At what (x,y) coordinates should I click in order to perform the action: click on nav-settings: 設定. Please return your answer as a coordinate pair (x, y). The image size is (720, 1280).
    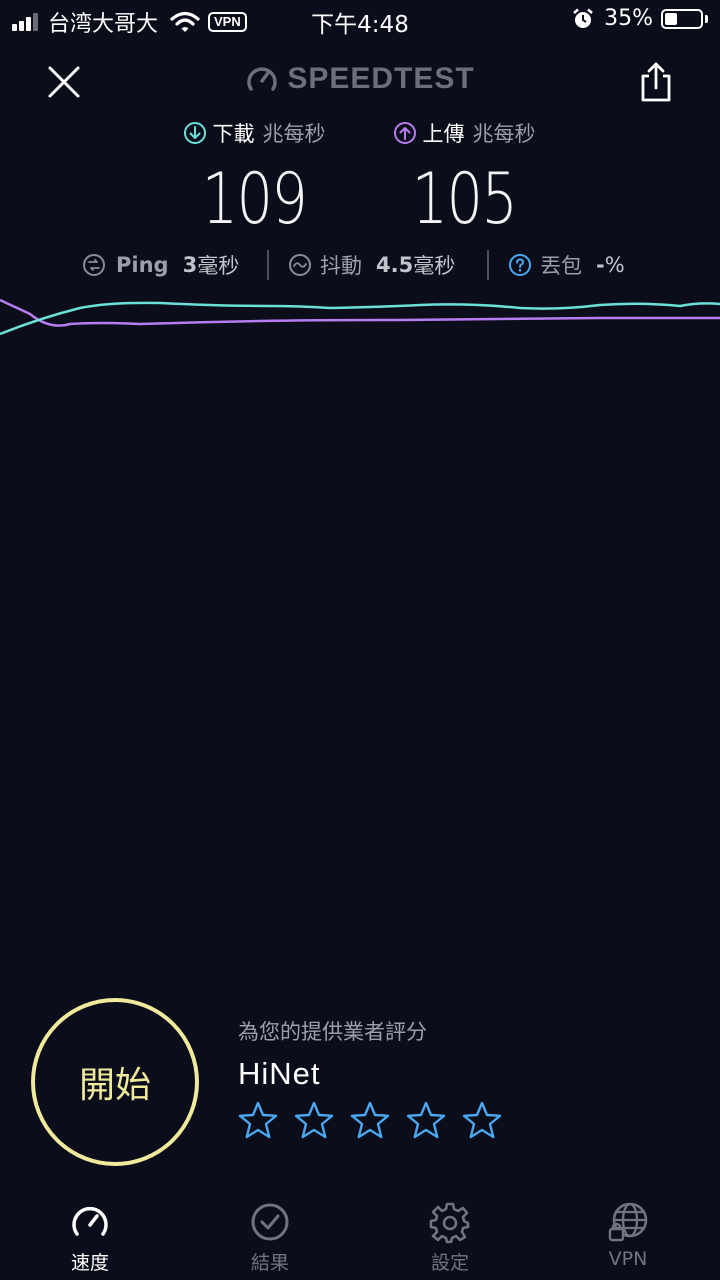
    Looking at the image, I should click on (450, 1235).